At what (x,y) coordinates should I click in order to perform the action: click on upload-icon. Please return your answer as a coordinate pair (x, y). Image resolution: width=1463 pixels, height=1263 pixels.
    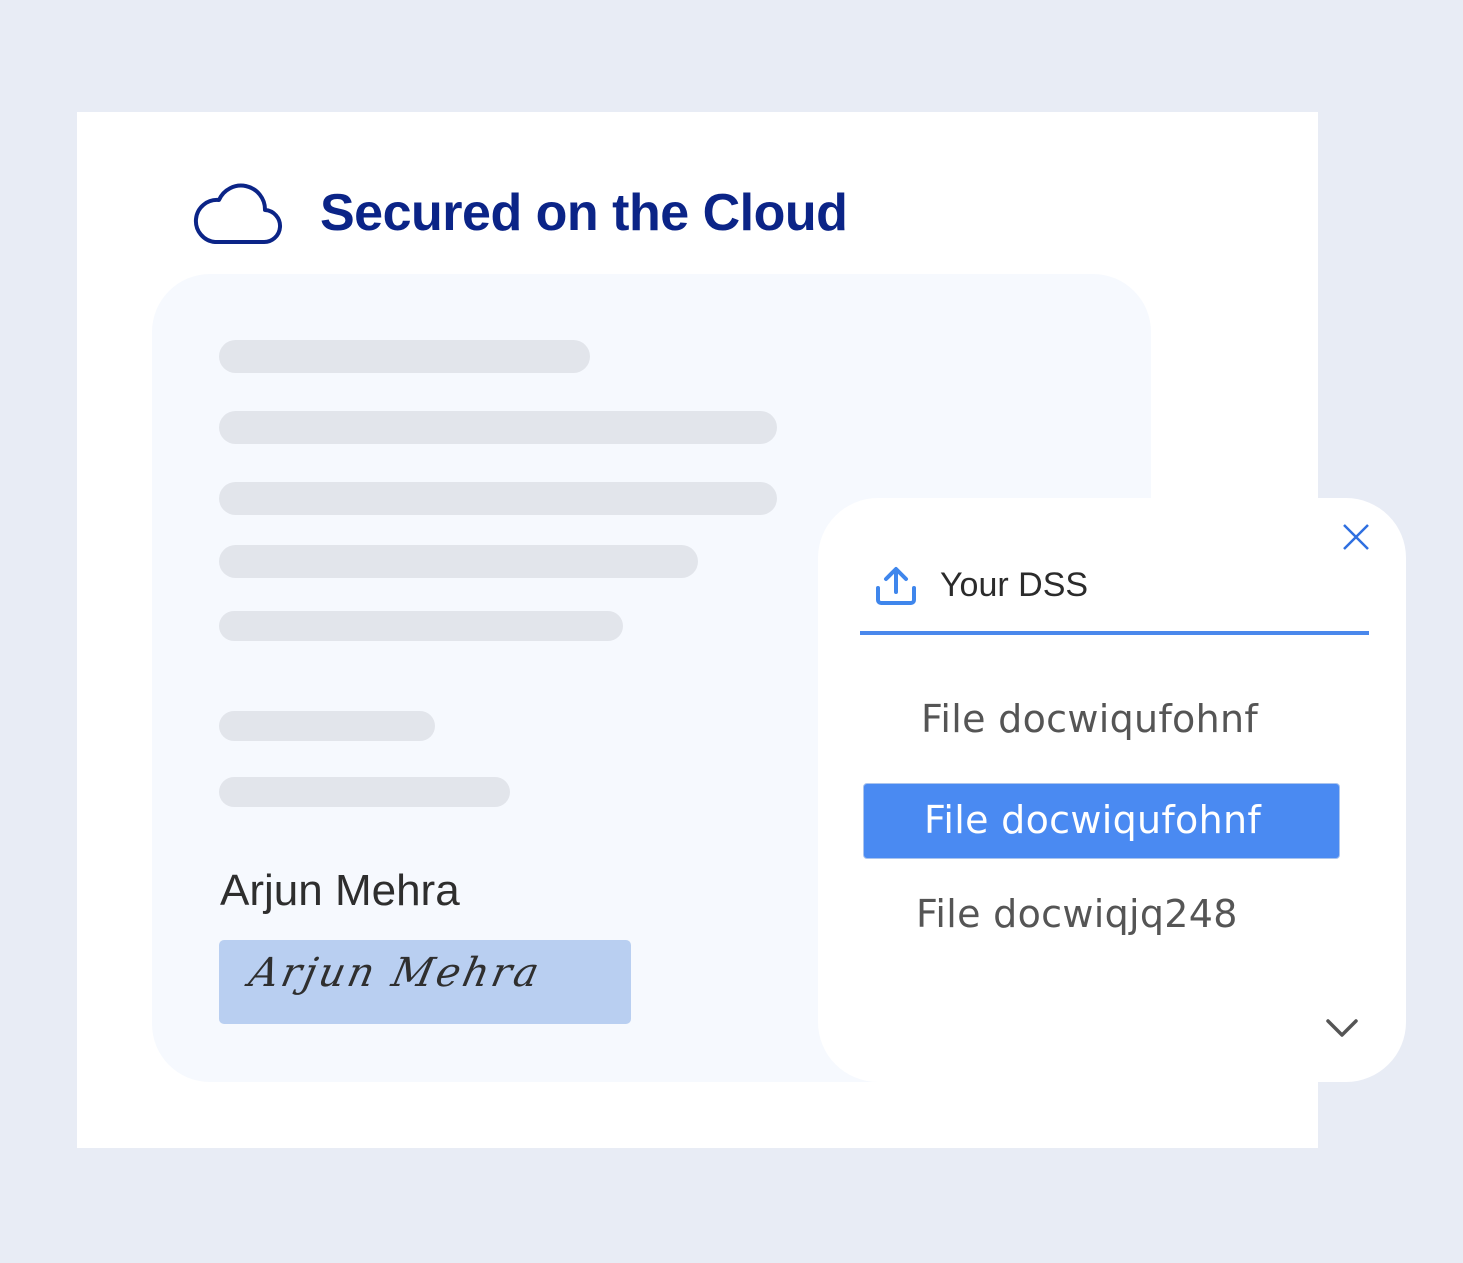
    Looking at the image, I should click on (896, 586).